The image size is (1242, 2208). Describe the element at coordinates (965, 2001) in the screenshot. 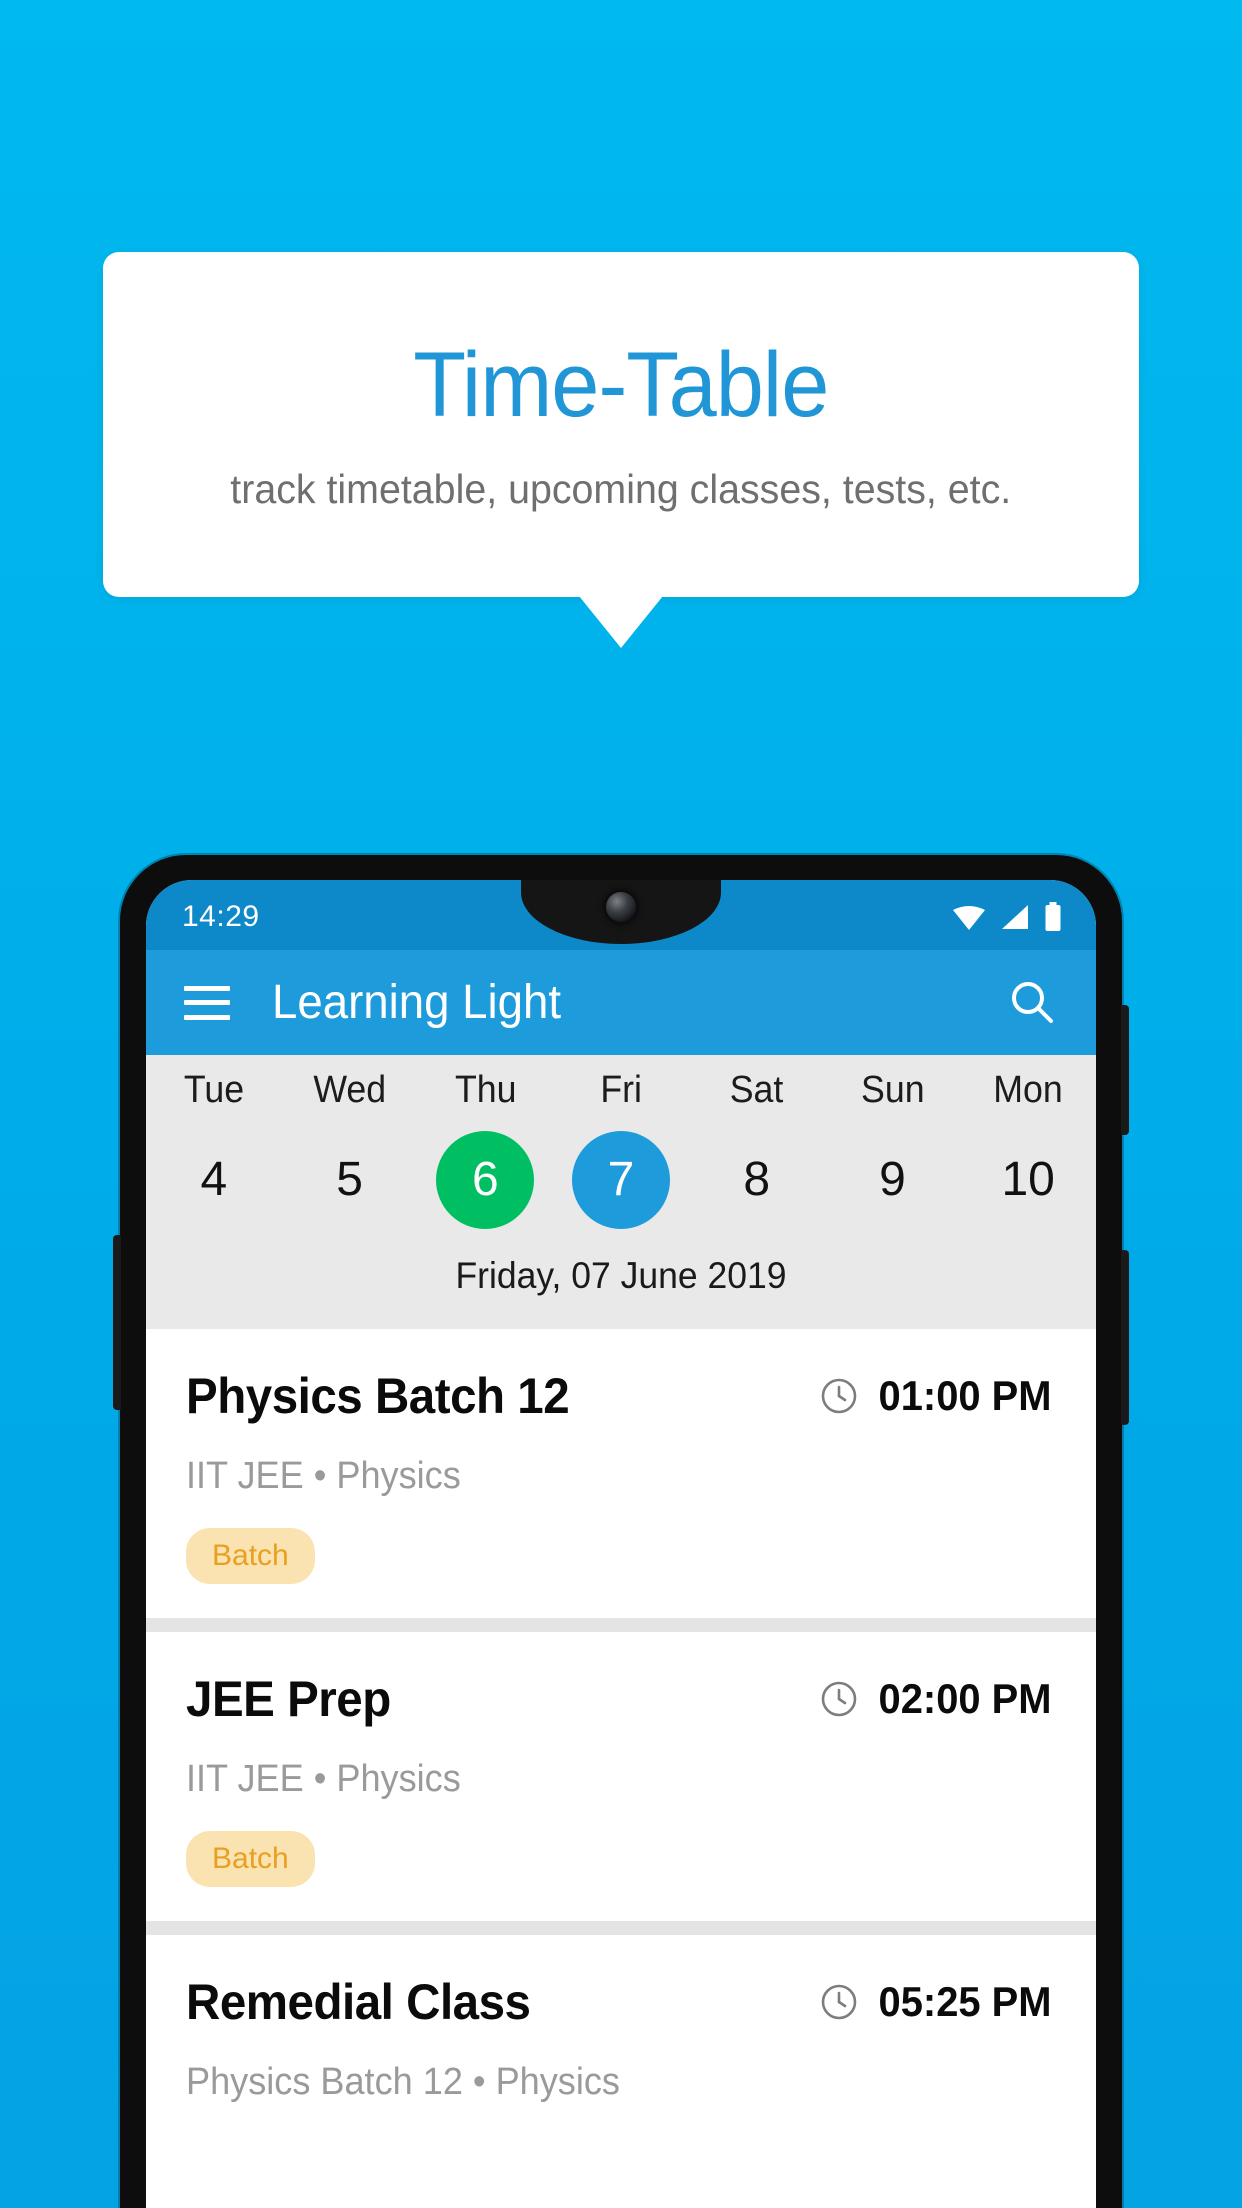

I see `class-time: 05:25 PM` at that location.